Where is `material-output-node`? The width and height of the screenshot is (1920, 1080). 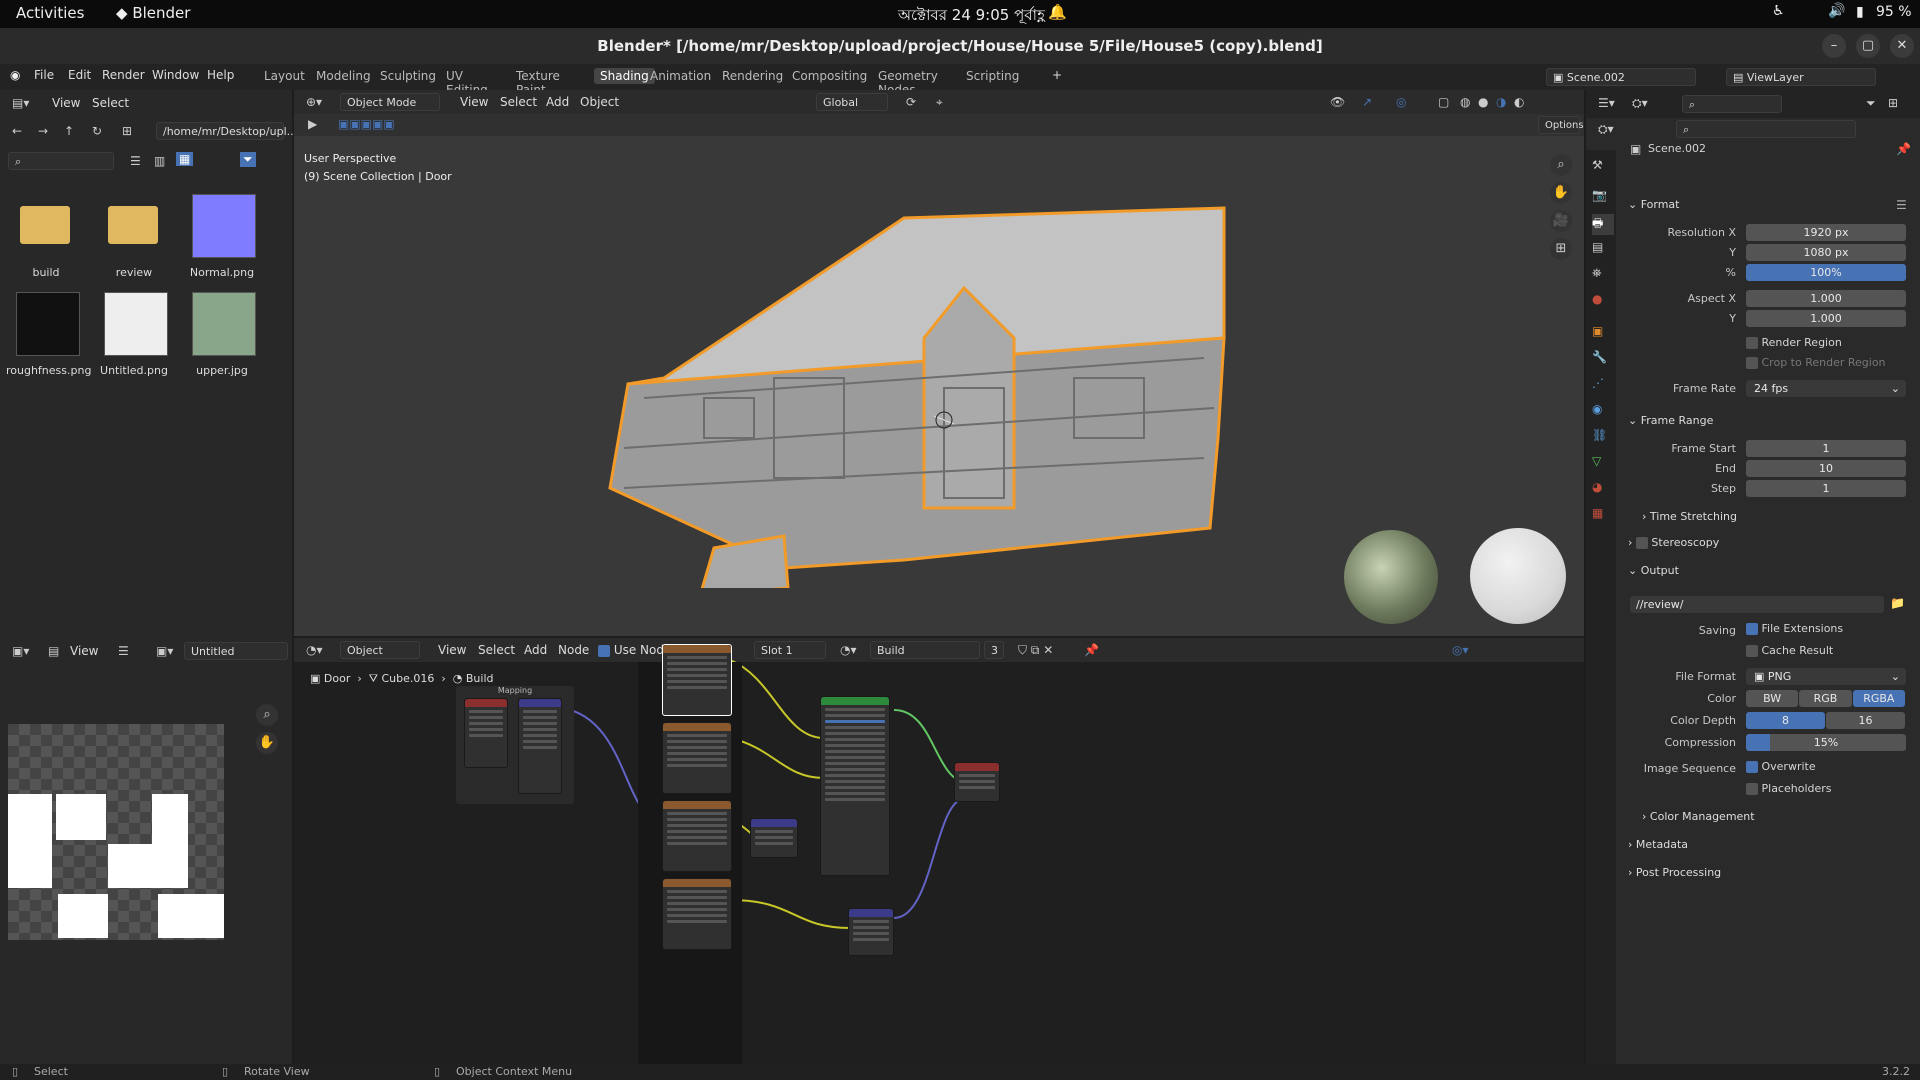 material-output-node is located at coordinates (977, 782).